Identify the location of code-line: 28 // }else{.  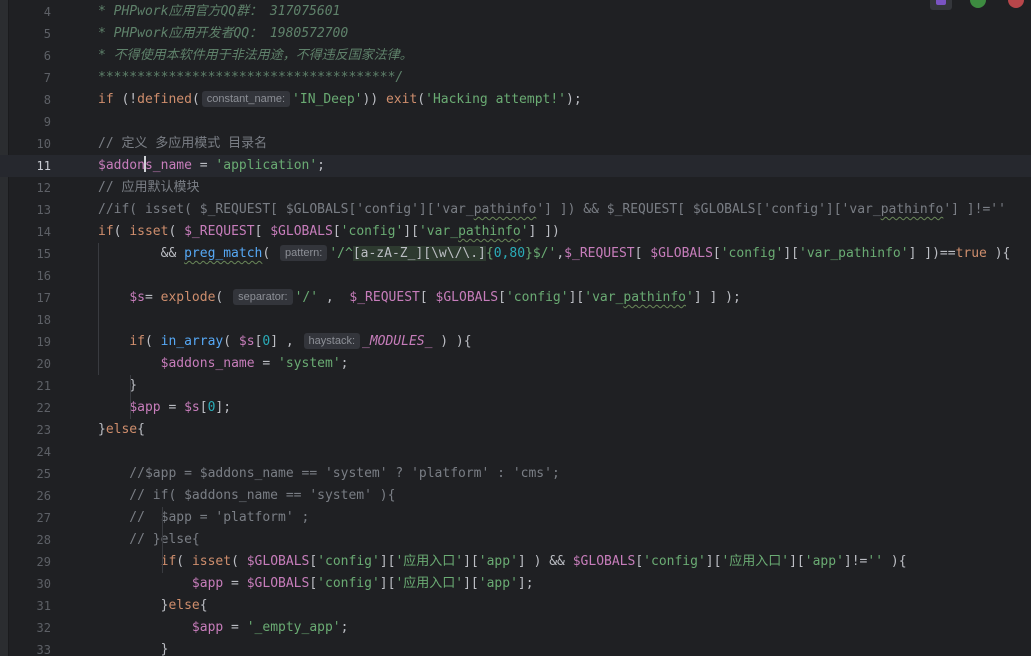
(515, 540).